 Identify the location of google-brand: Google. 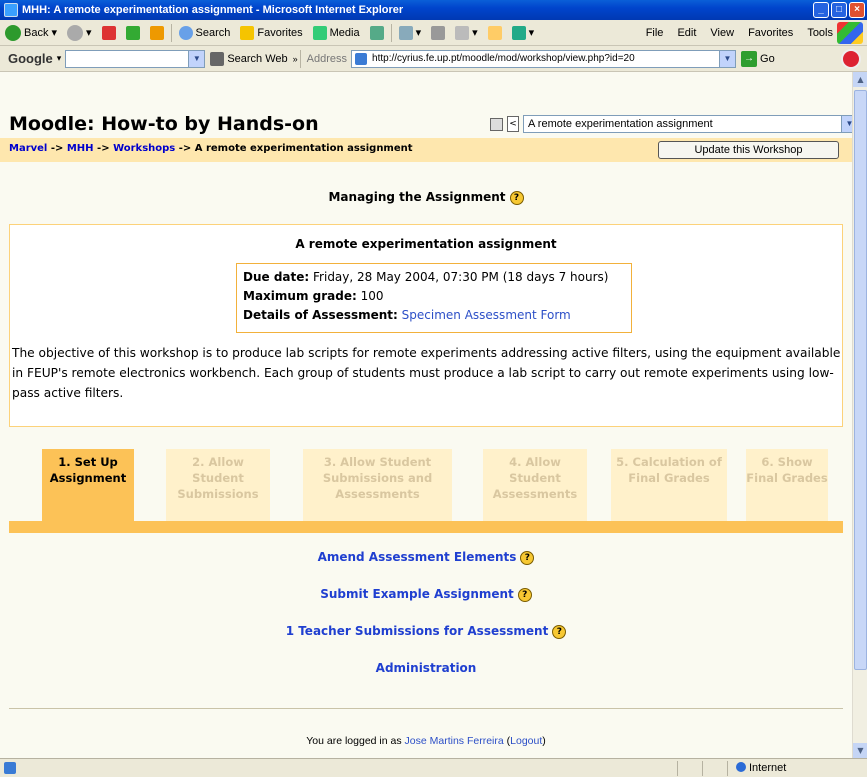
(26, 58).